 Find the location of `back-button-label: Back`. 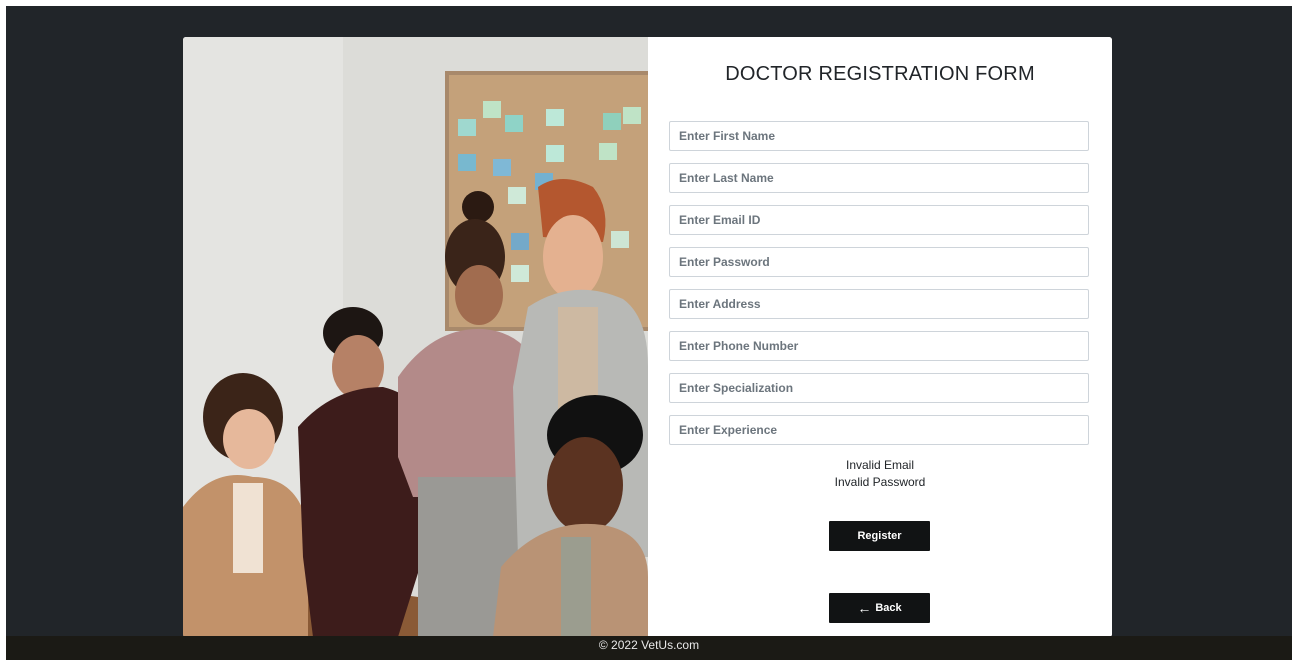

back-button-label: Back is located at coordinates (888, 608).